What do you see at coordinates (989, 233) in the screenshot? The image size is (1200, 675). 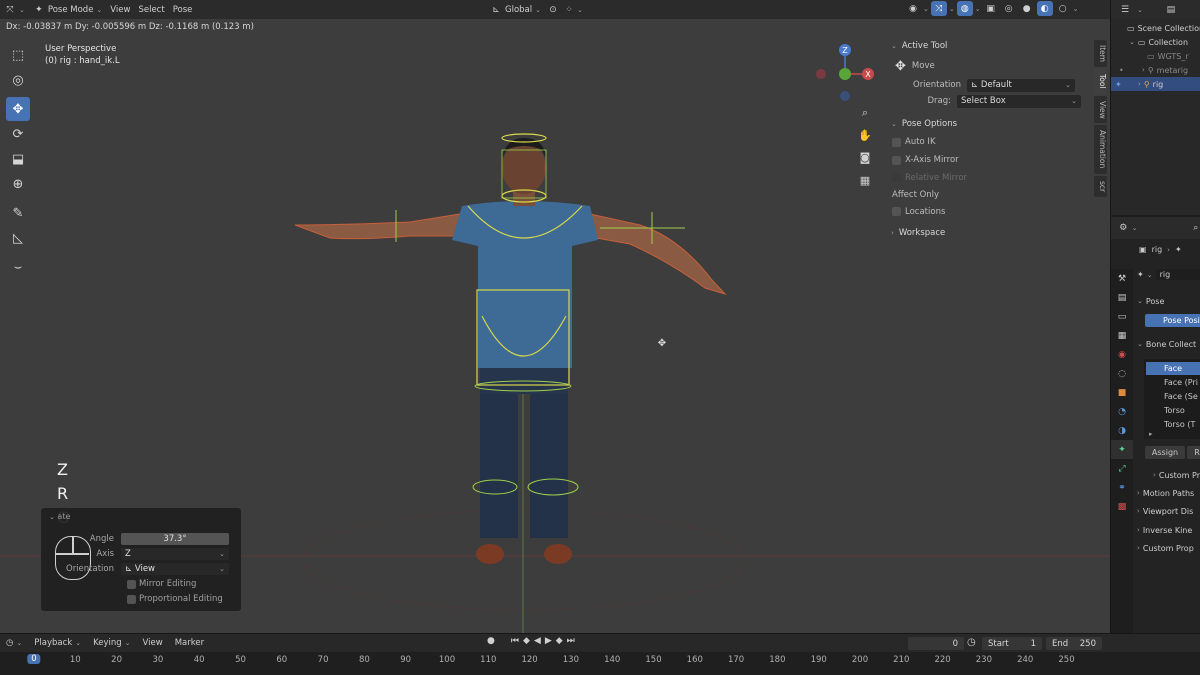 I see `workspace-header: › Workspace` at bounding box center [989, 233].